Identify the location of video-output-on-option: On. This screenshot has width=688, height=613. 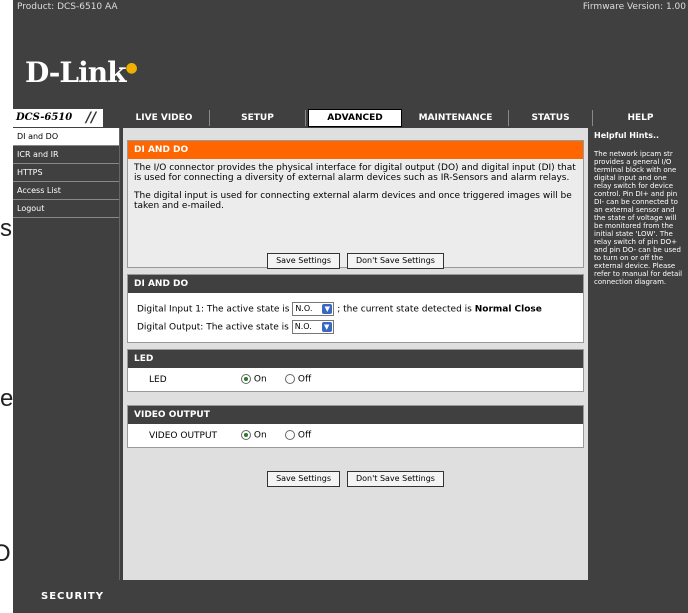
(254, 435).